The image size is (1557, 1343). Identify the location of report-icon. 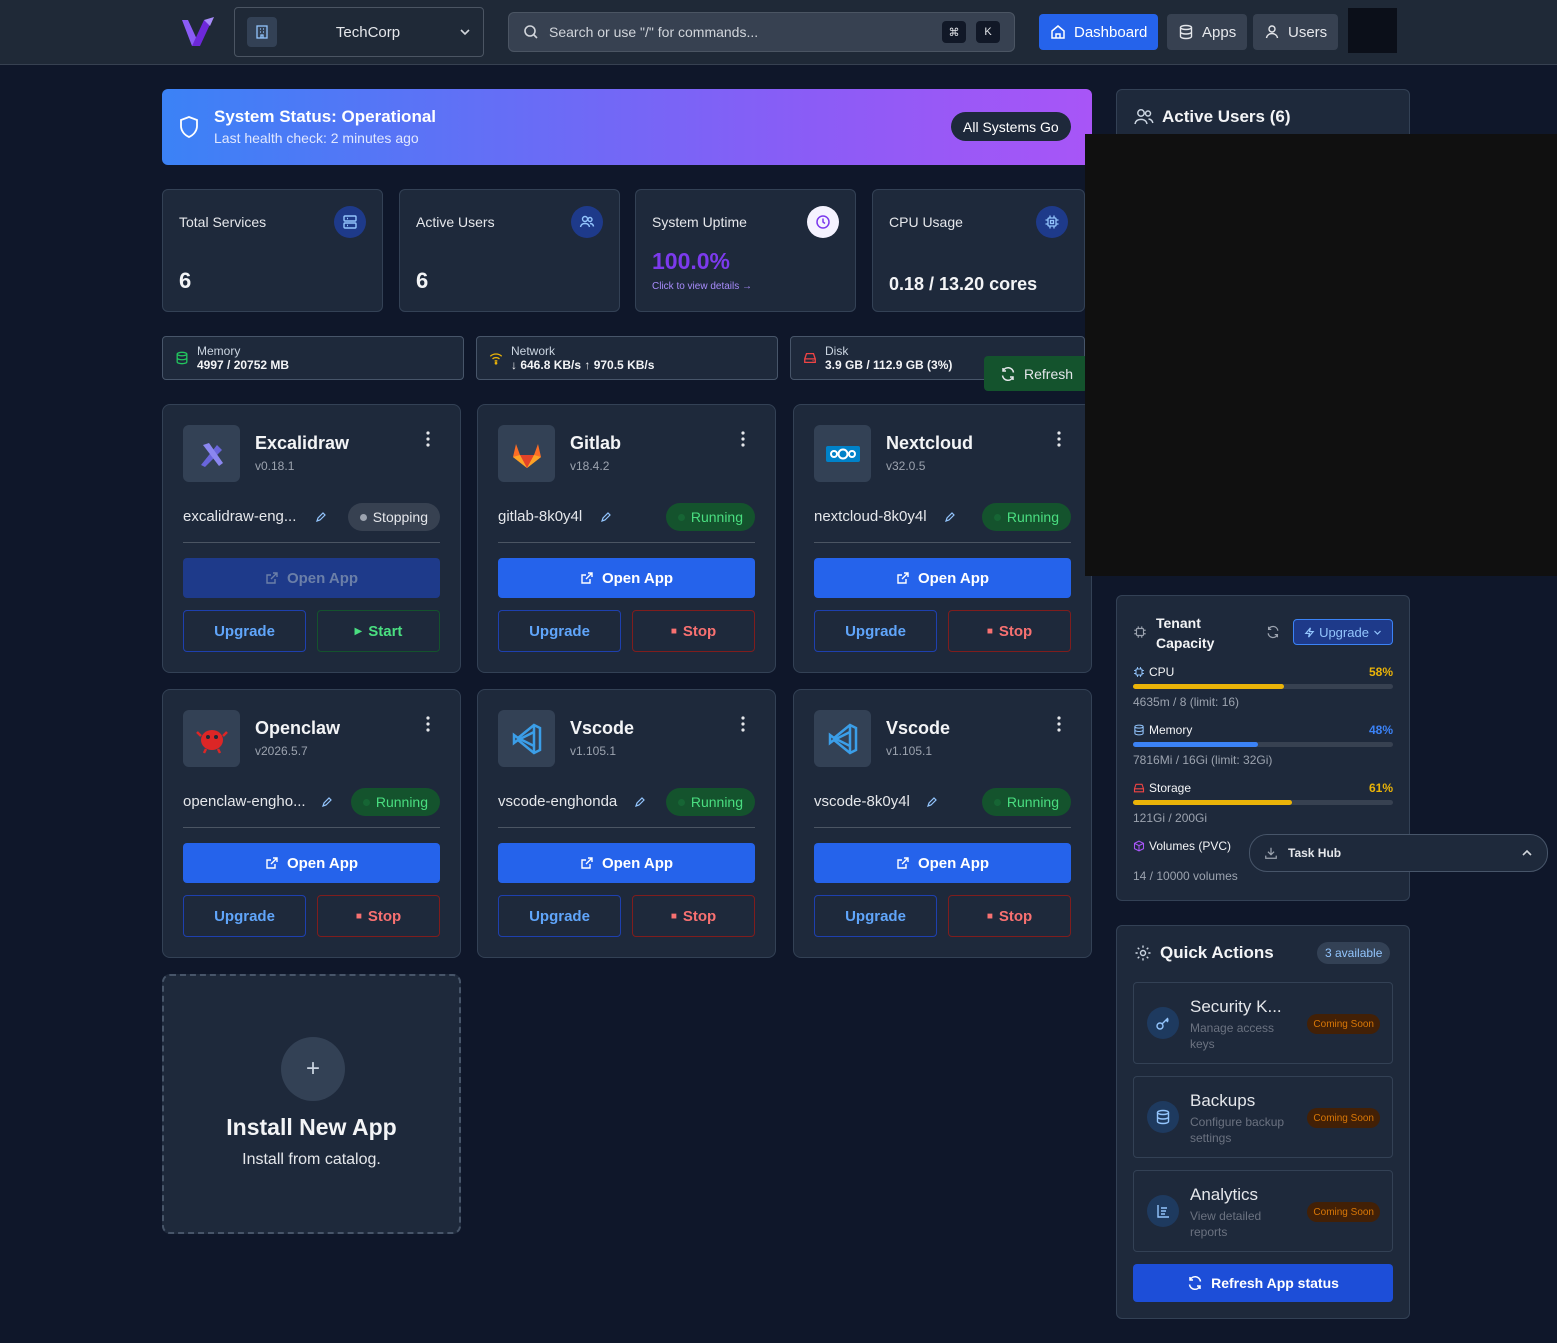
(1163, 1211).